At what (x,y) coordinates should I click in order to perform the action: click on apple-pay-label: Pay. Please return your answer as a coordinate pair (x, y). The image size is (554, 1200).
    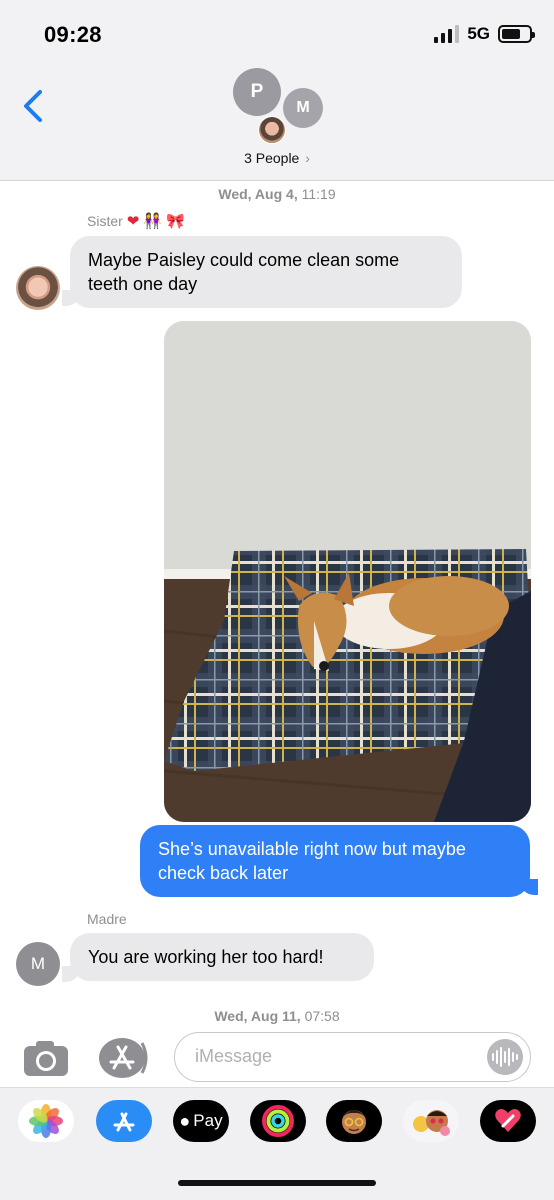
    Looking at the image, I should click on (208, 1120).